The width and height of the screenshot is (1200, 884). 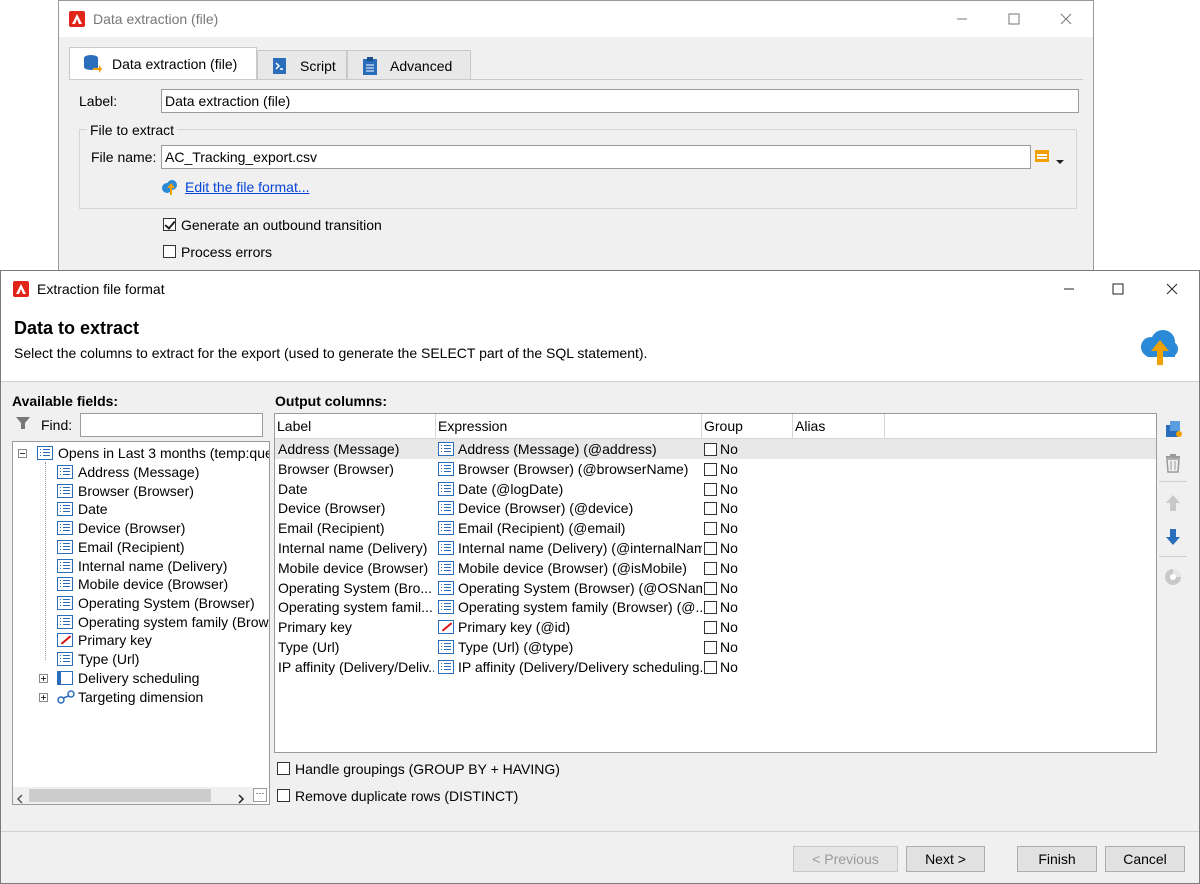 What do you see at coordinates (163, 623) in the screenshot?
I see `tree-field: Operating system family (Brow` at bounding box center [163, 623].